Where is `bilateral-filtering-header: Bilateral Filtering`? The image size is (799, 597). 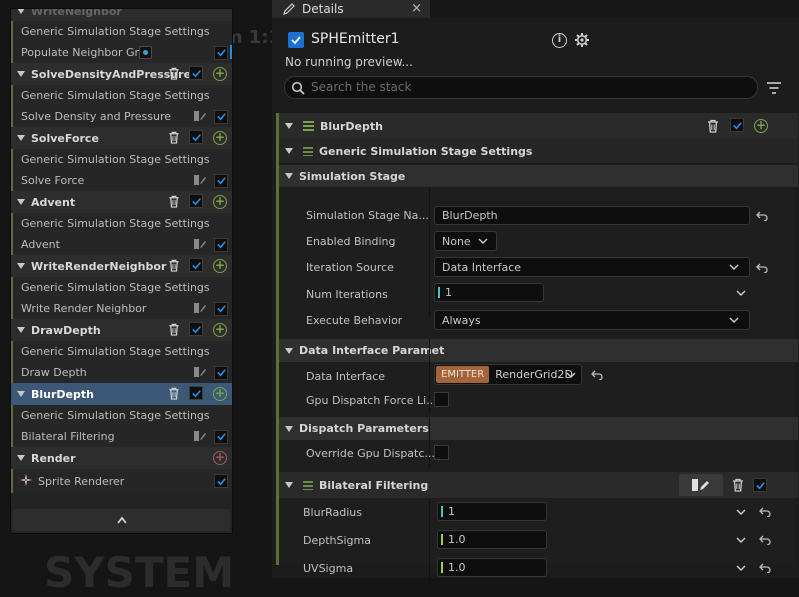 bilateral-filtering-header: Bilateral Filtering is located at coordinates (538, 485).